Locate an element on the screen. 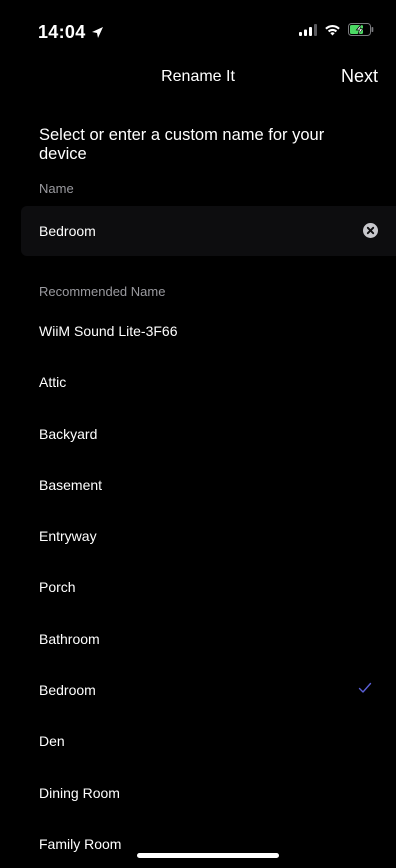 The width and height of the screenshot is (396, 868). list-item: Attic is located at coordinates (198, 380).